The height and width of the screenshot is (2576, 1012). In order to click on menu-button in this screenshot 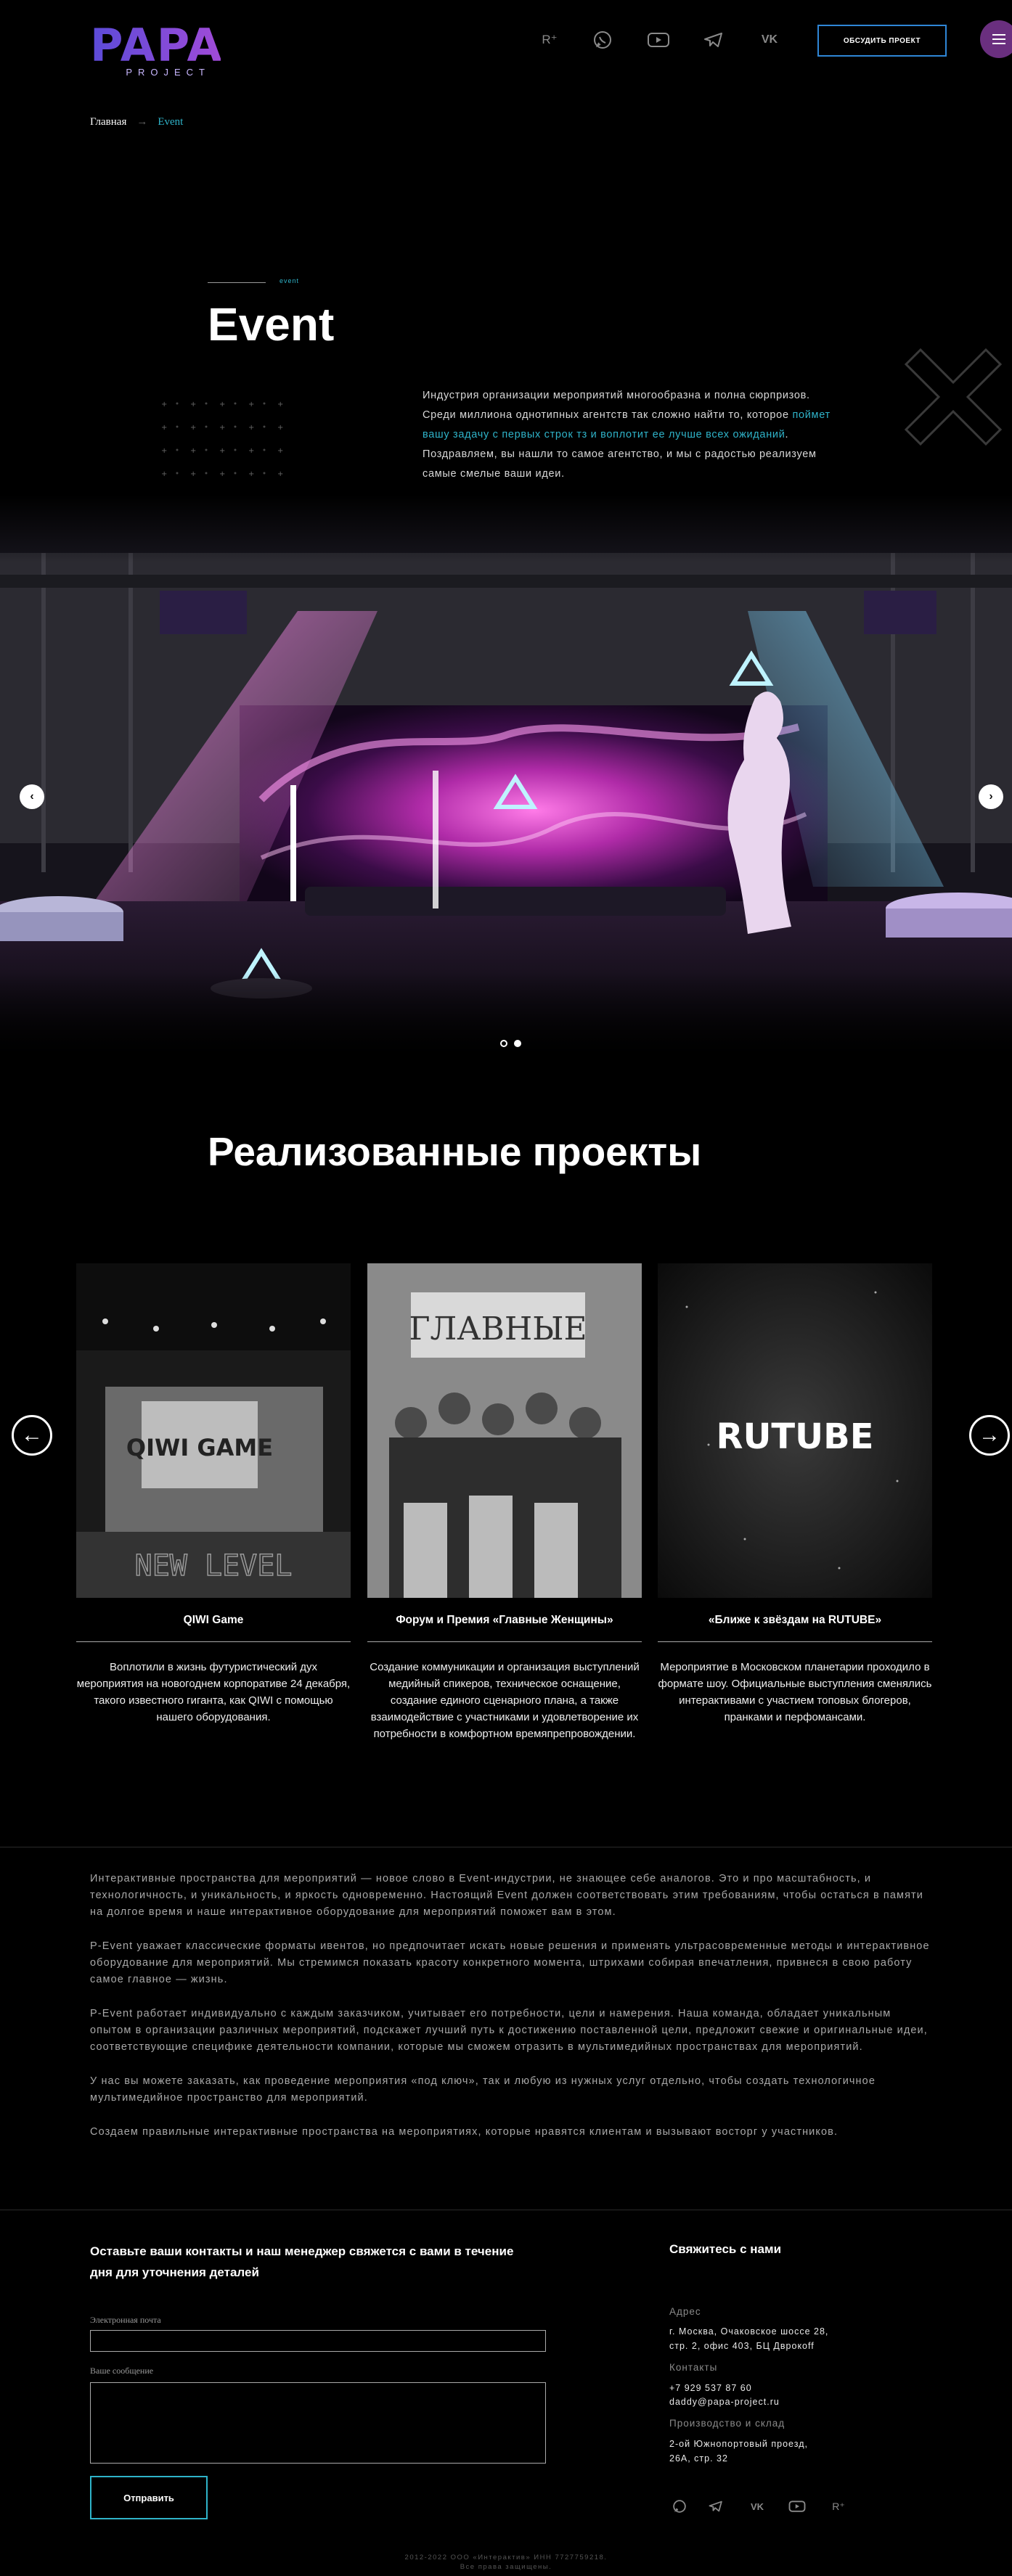, I will do `click(996, 39)`.